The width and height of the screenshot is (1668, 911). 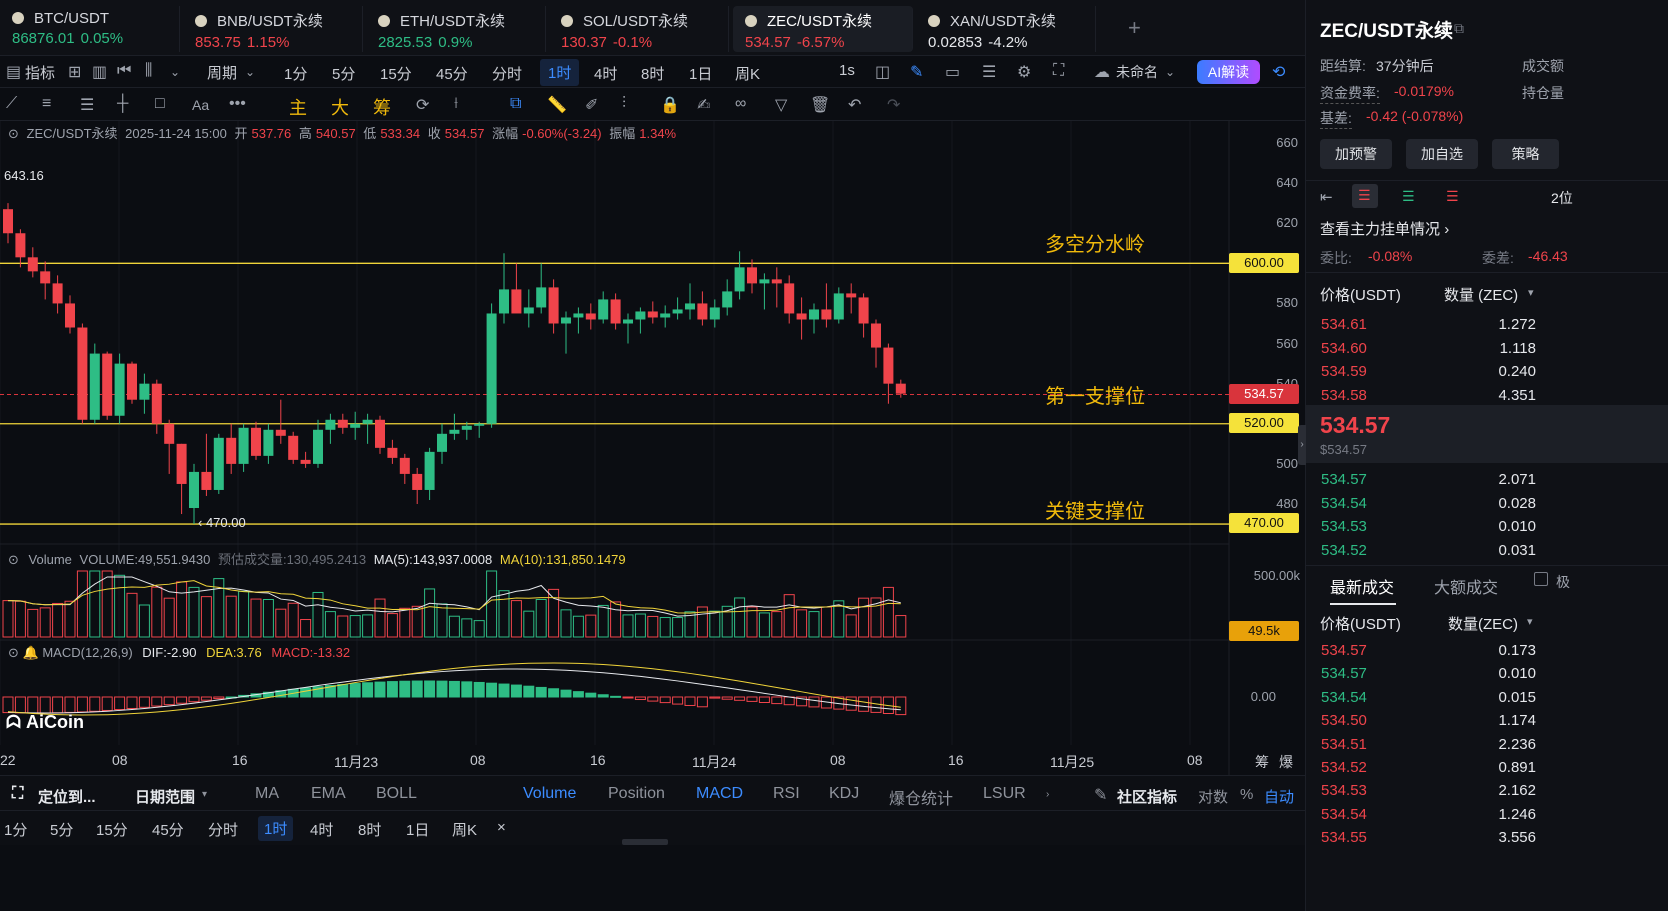 I want to click on main-chip-button: 主, so click(x=298, y=107).